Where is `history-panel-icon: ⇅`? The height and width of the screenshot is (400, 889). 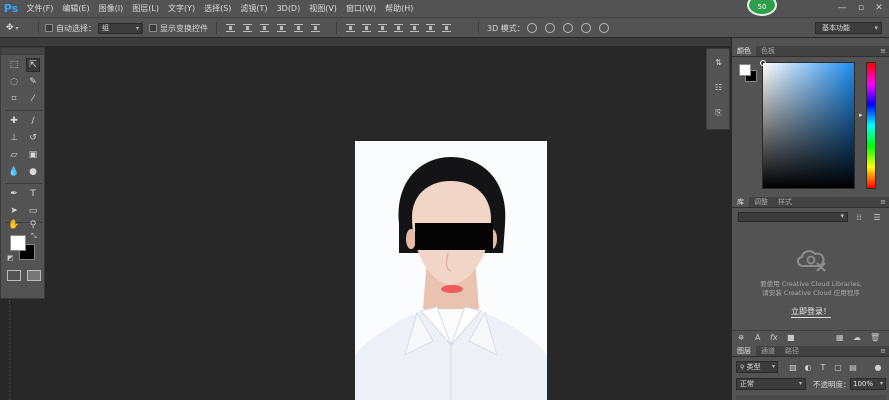 history-panel-icon: ⇅ is located at coordinates (718, 62).